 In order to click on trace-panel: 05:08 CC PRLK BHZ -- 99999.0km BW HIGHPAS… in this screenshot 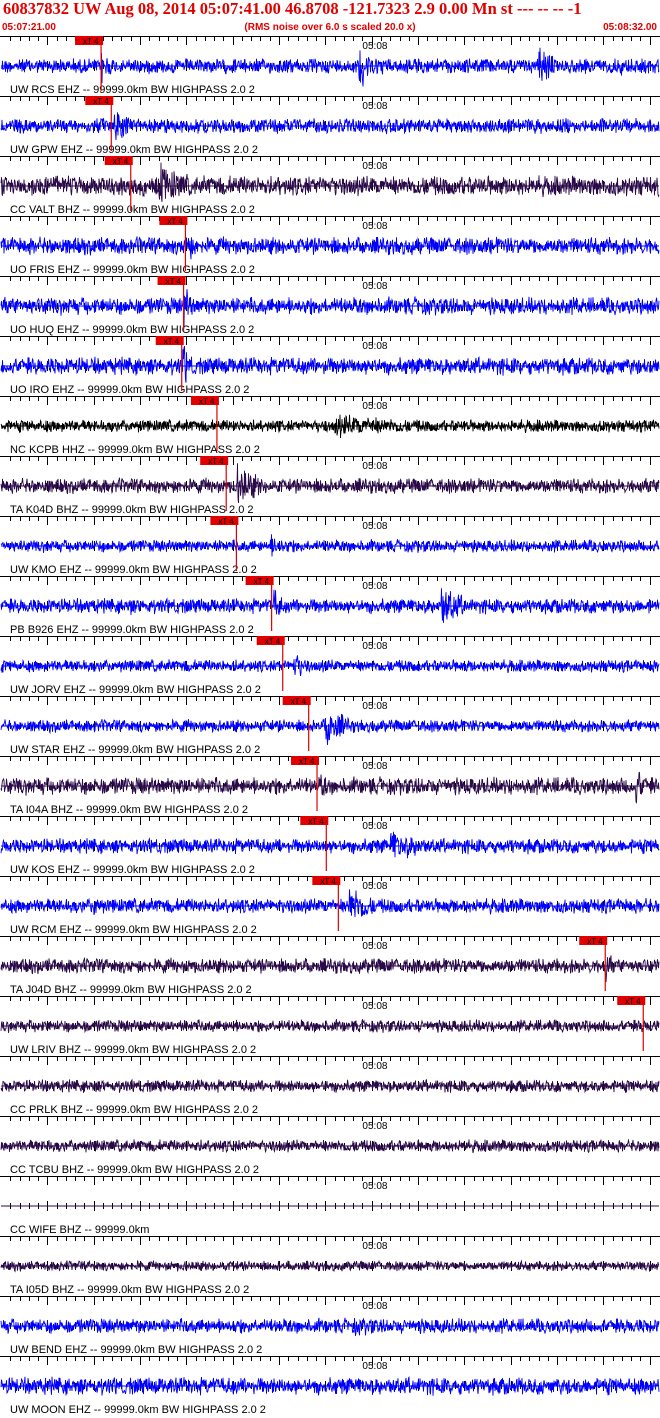, I will do `click(330, 1086)`.